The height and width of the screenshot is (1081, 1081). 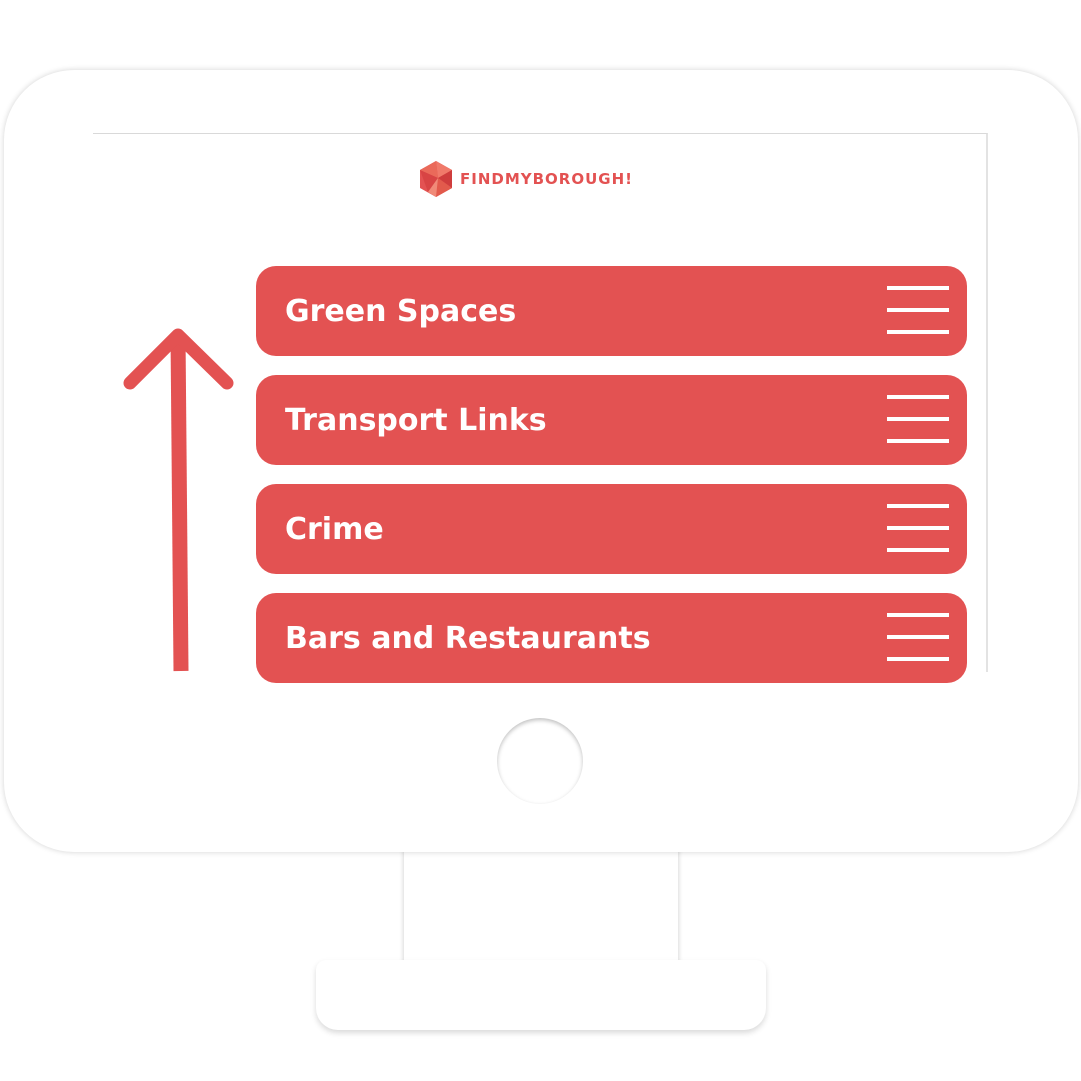 I want to click on monitor-button, so click(x=540, y=761).